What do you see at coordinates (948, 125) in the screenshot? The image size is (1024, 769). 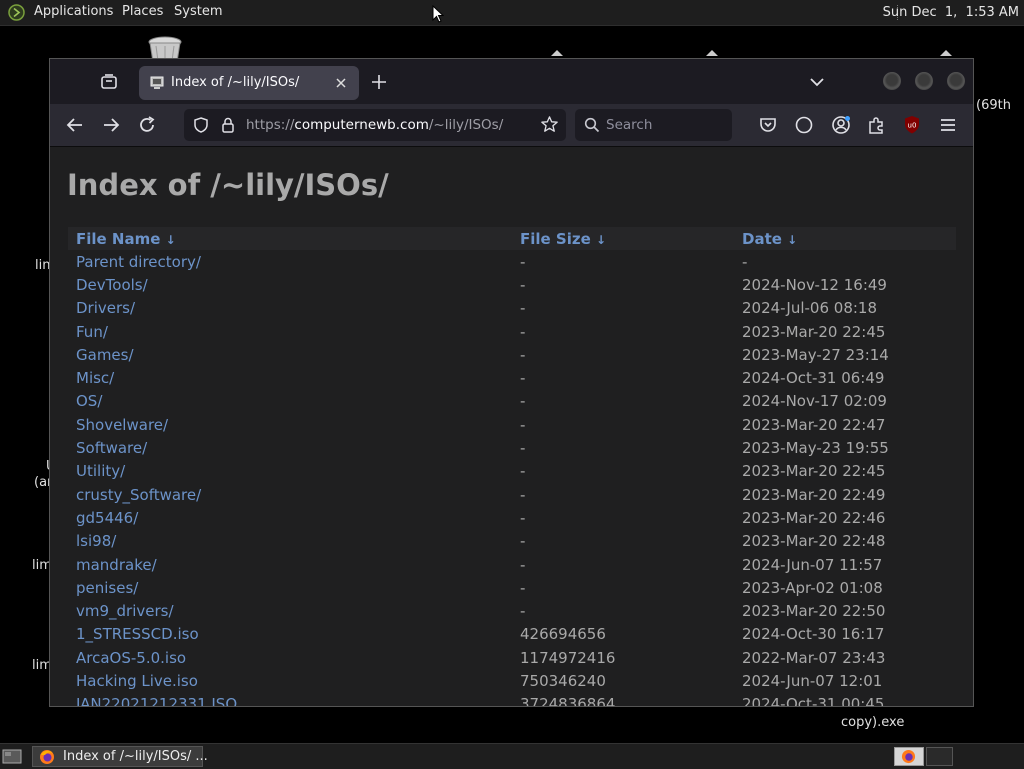 I see `hamburger-menu-icon` at bounding box center [948, 125].